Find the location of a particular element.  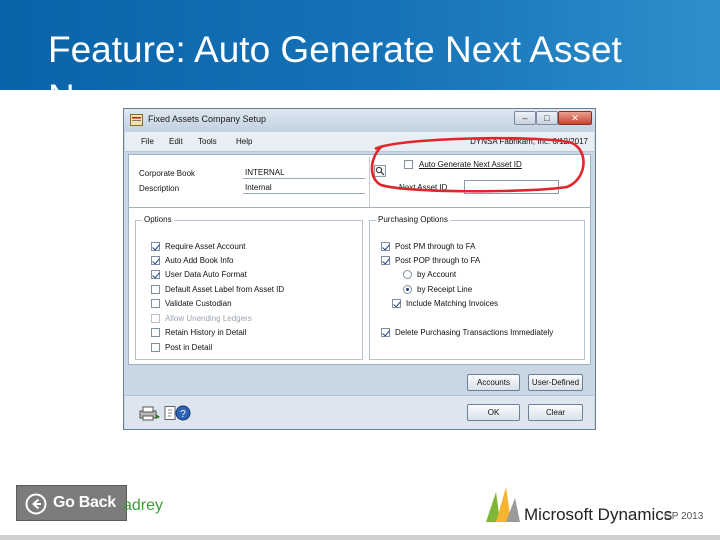

left-brand-text: adrey is located at coordinates (143, 505).